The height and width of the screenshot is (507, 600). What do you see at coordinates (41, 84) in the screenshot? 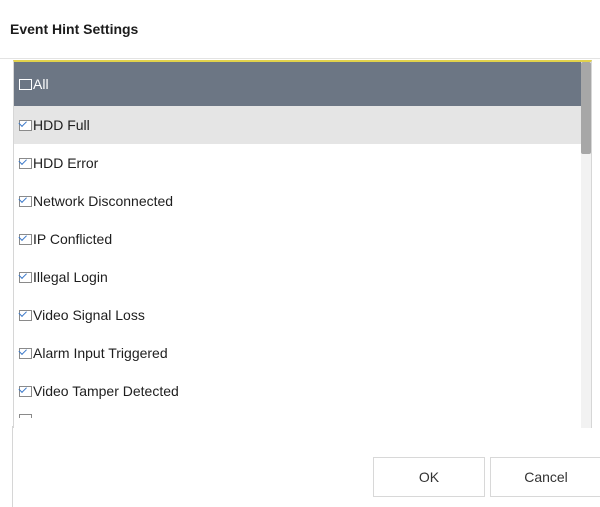
I see `event-item-label: All` at bounding box center [41, 84].